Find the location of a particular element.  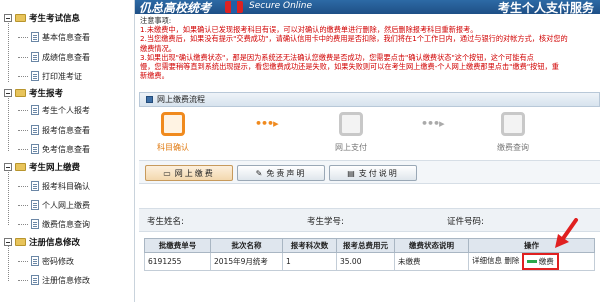

sidebar-item-registration-info: 报考信息查看 is located at coordinates (54, 130).